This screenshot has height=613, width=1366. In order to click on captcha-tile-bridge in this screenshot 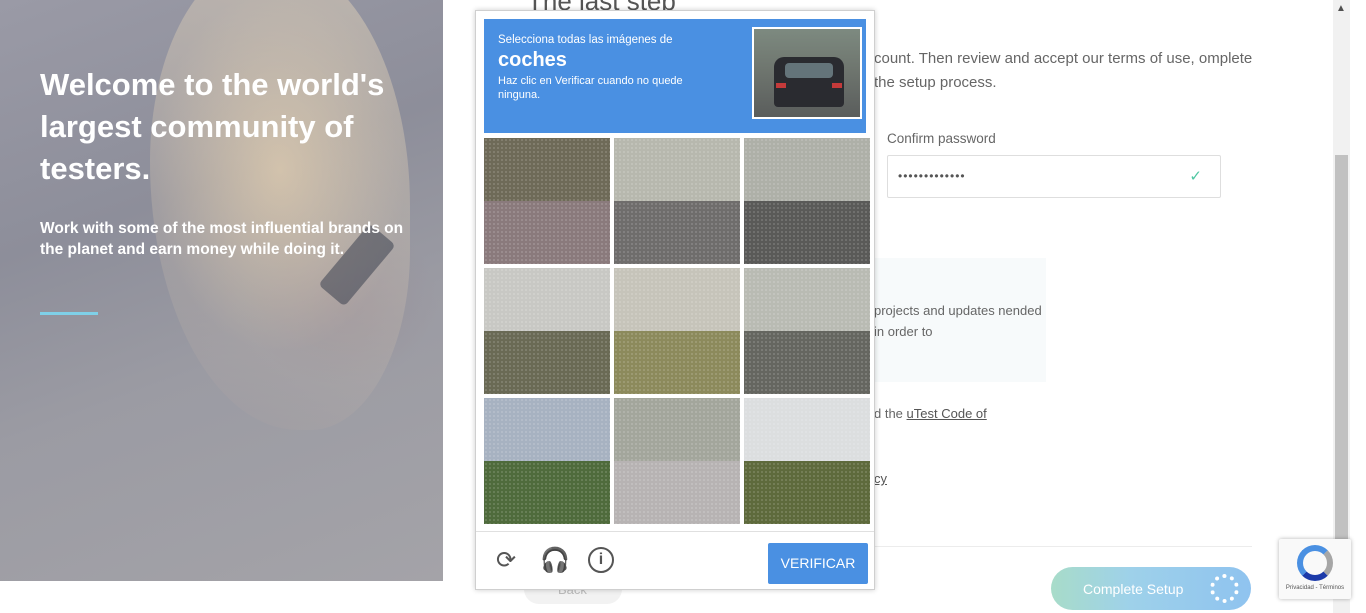, I will do `click(677, 331)`.